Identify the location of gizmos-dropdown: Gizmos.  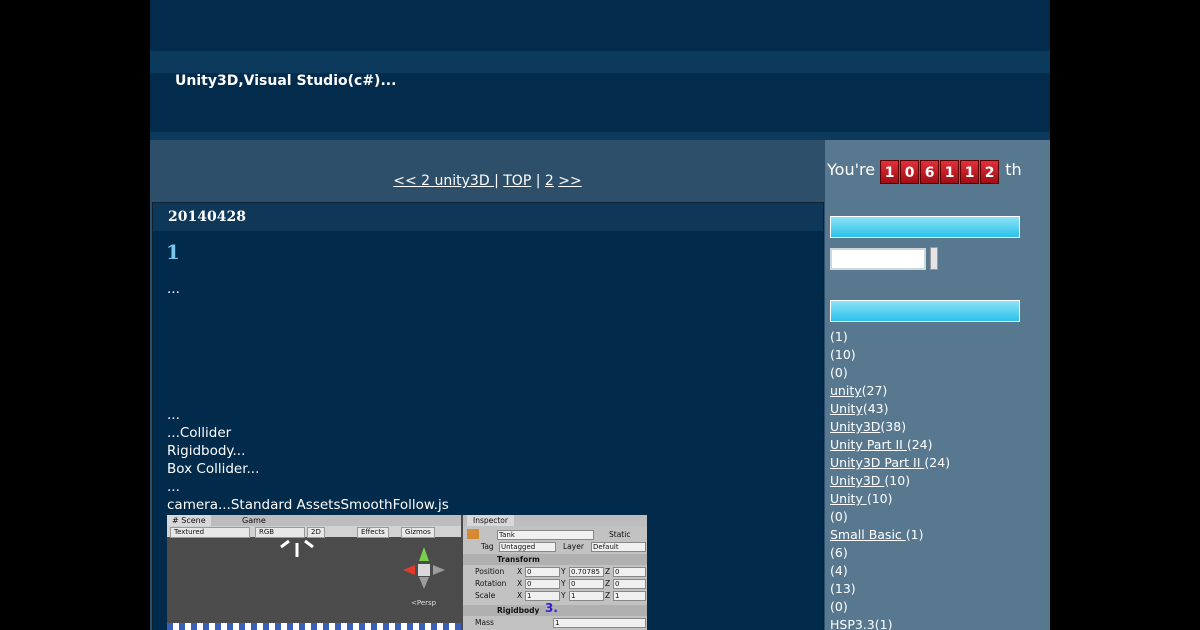
(418, 532).